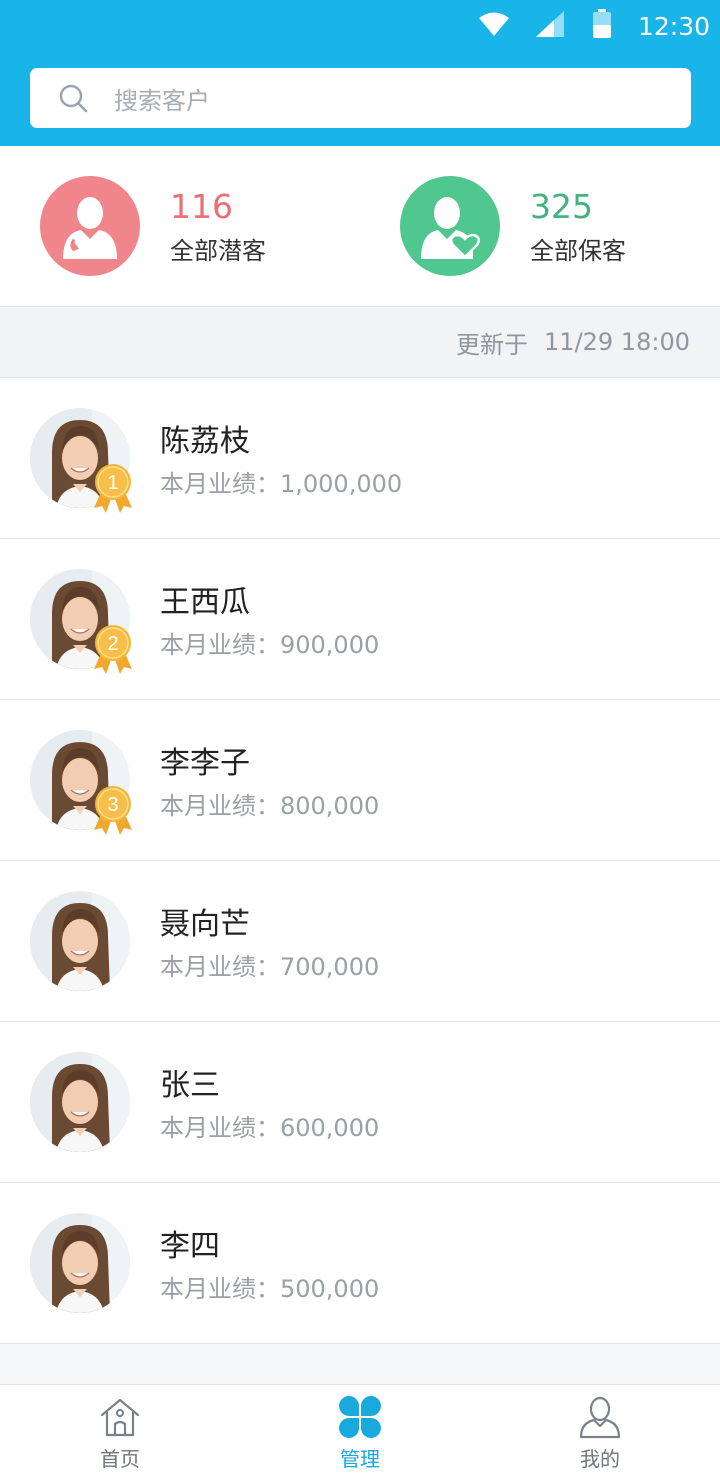  I want to click on status-bar: 12:30, so click(594, 26).